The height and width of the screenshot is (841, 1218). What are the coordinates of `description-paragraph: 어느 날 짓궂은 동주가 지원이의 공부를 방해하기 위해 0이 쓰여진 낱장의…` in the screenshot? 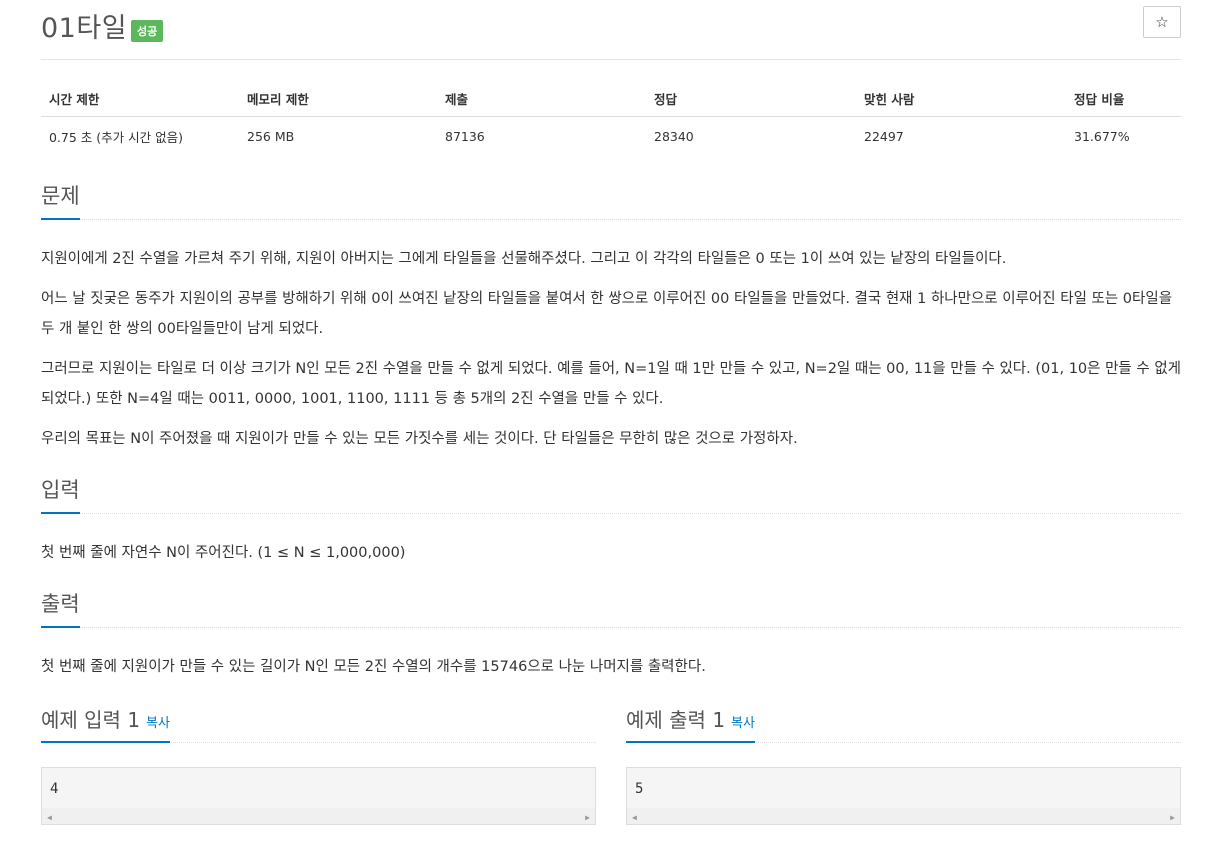 It's located at (607, 314).